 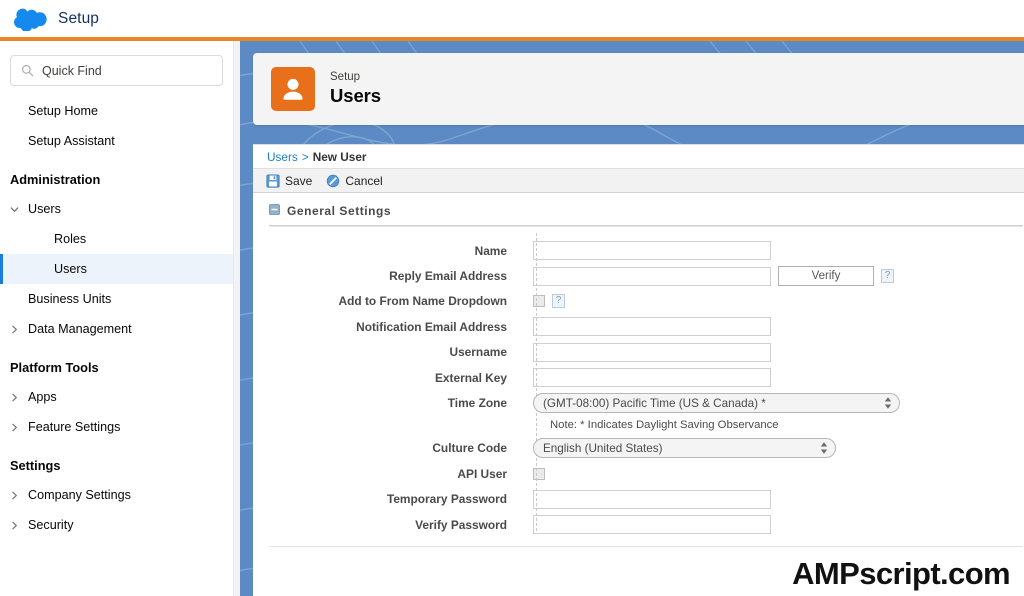 I want to click on sidebar-item-setup-home: Setup Home, so click(x=116, y=111).